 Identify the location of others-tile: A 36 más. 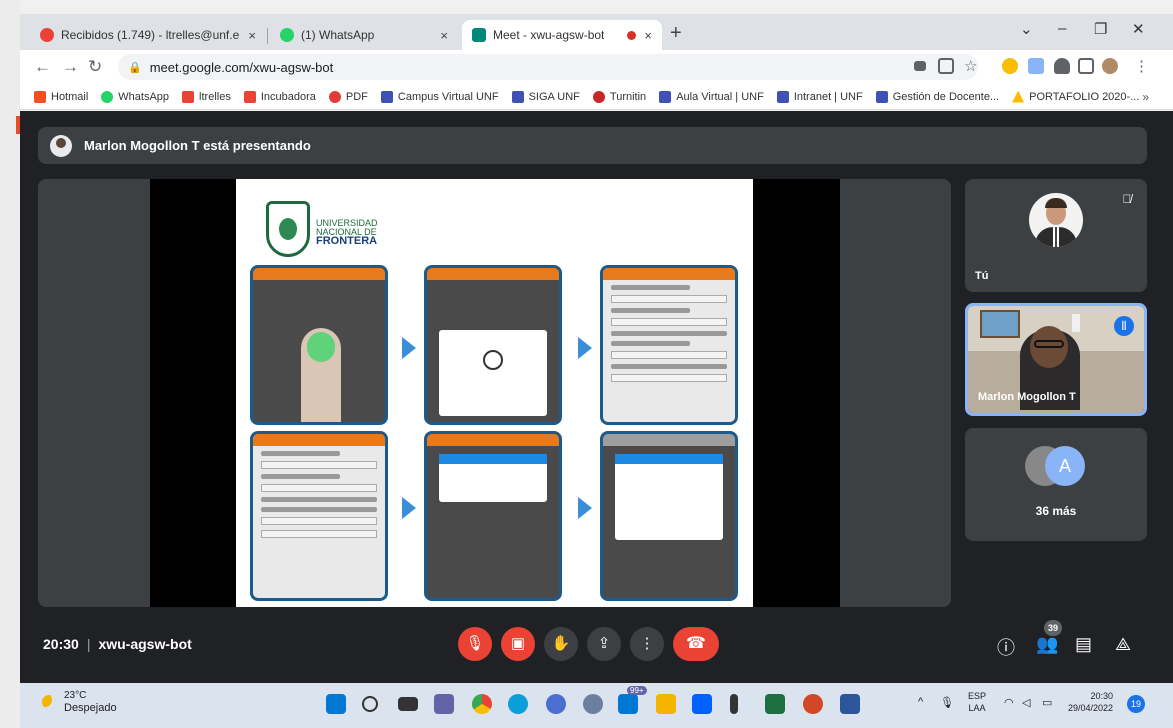
(1056, 484).